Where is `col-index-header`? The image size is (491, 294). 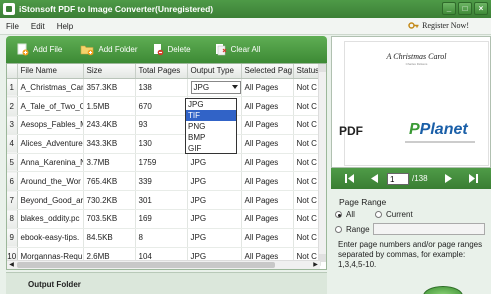 col-index-header is located at coordinates (12, 71).